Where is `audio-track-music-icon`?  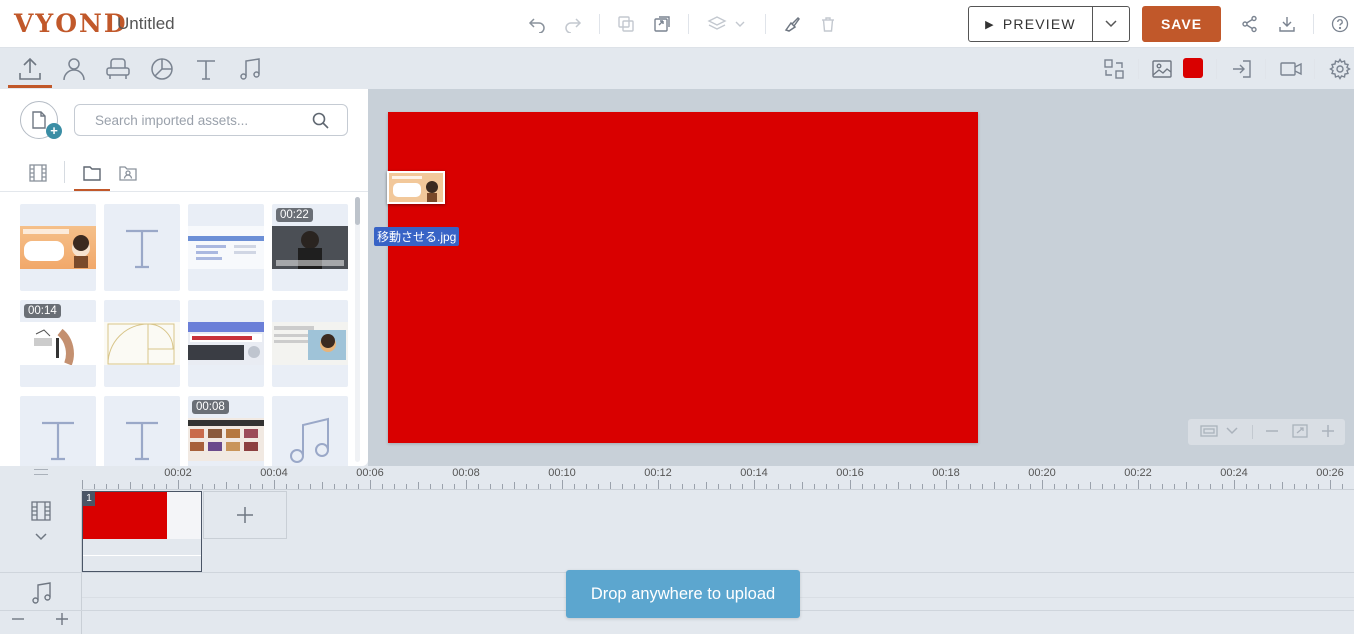 audio-track-music-icon is located at coordinates (41, 595).